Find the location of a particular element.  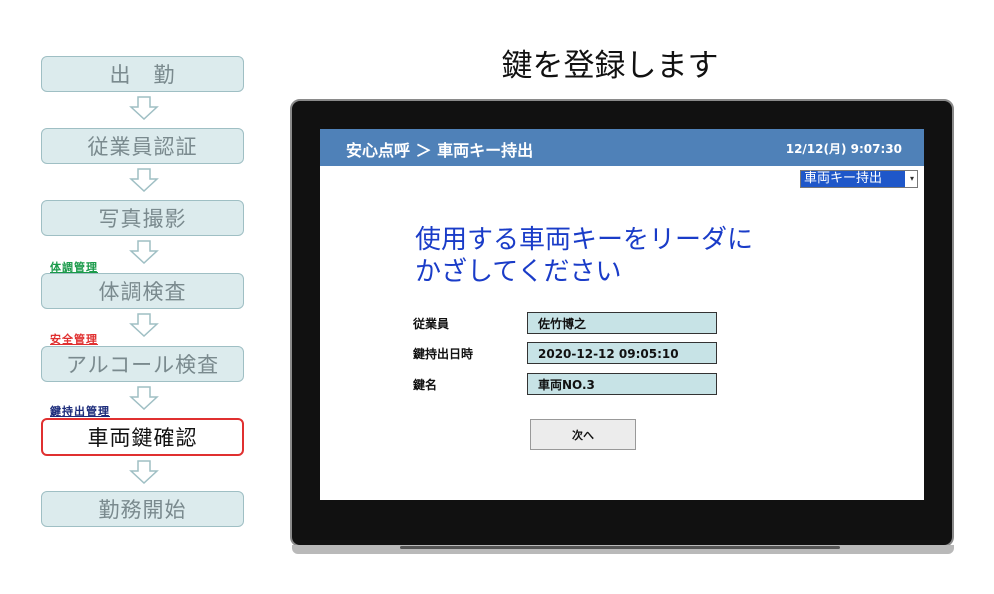

checkout-datetime-field: 2020-12-12 09:05:10 is located at coordinates (622, 353).